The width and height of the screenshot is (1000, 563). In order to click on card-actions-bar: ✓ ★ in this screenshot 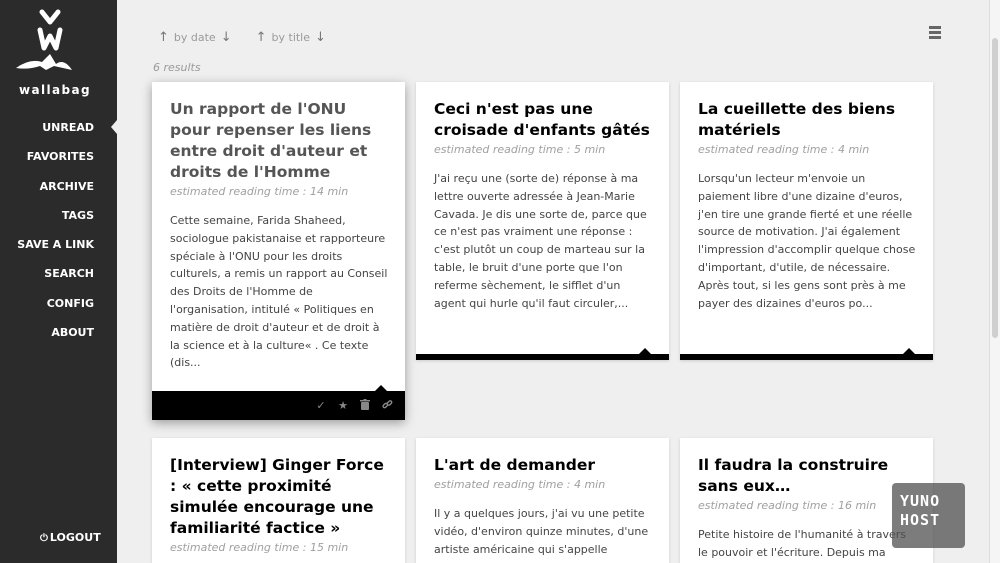, I will do `click(278, 402)`.